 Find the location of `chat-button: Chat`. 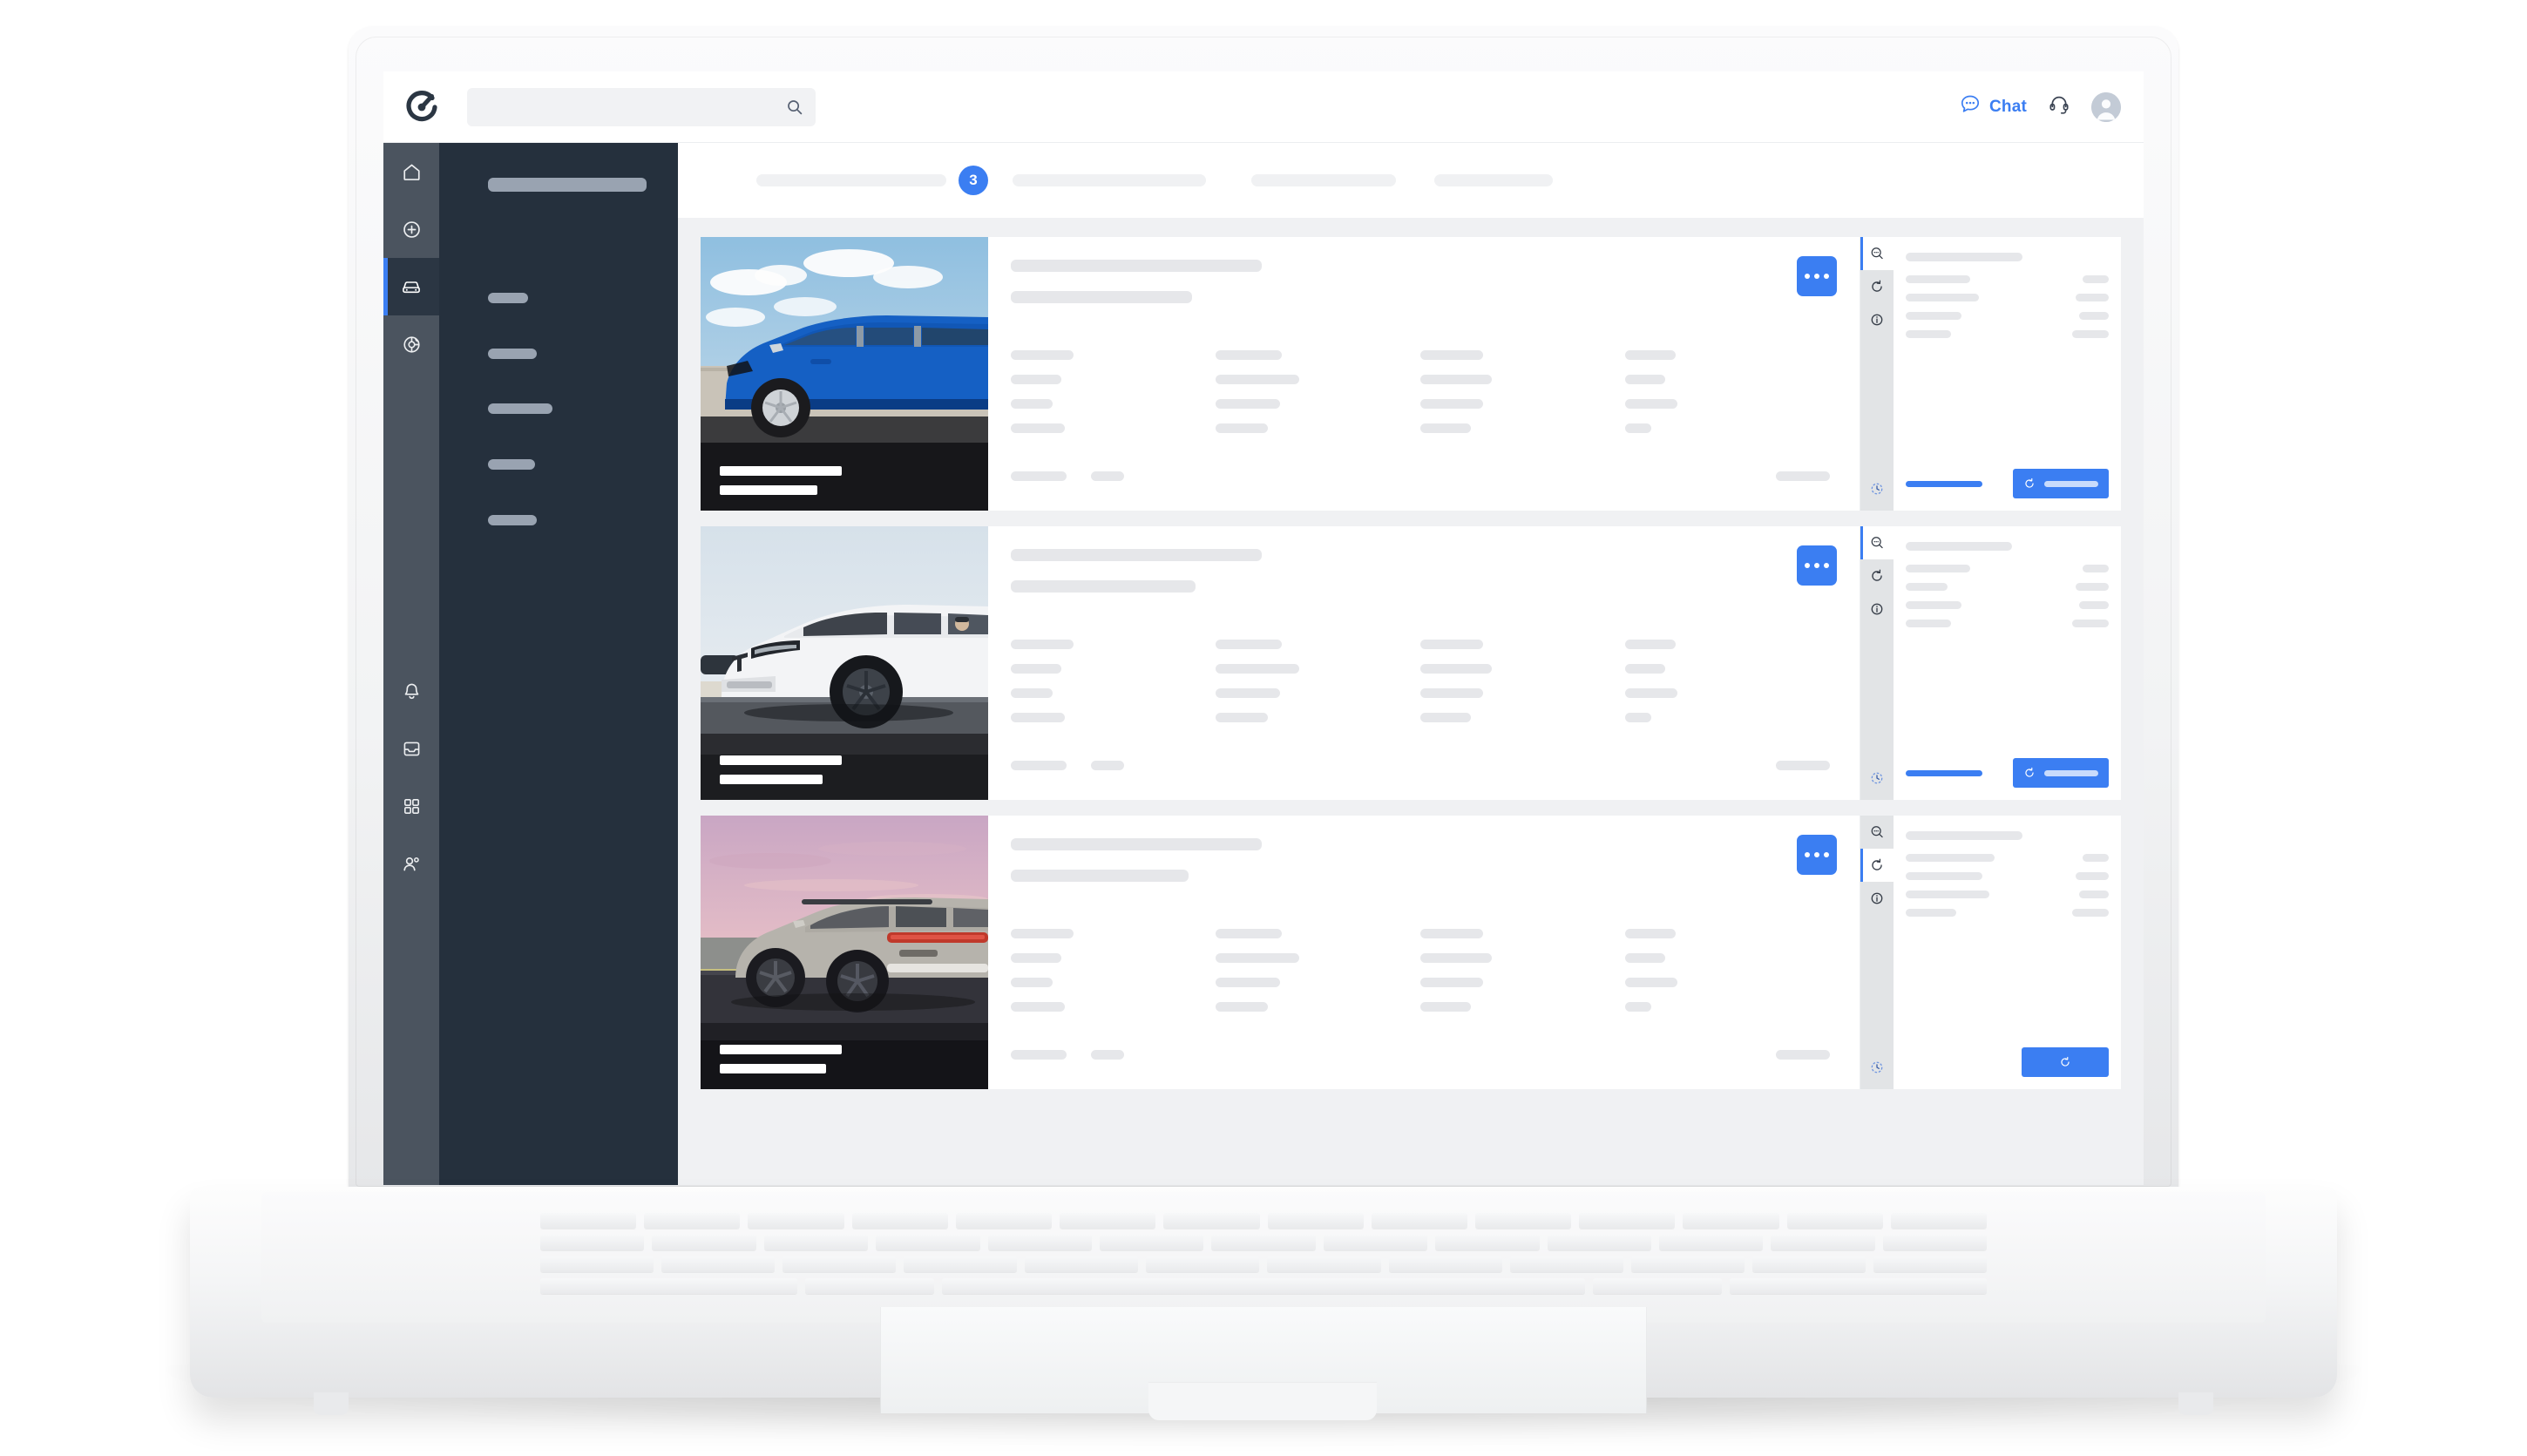

chat-button: Chat is located at coordinates (1993, 106).